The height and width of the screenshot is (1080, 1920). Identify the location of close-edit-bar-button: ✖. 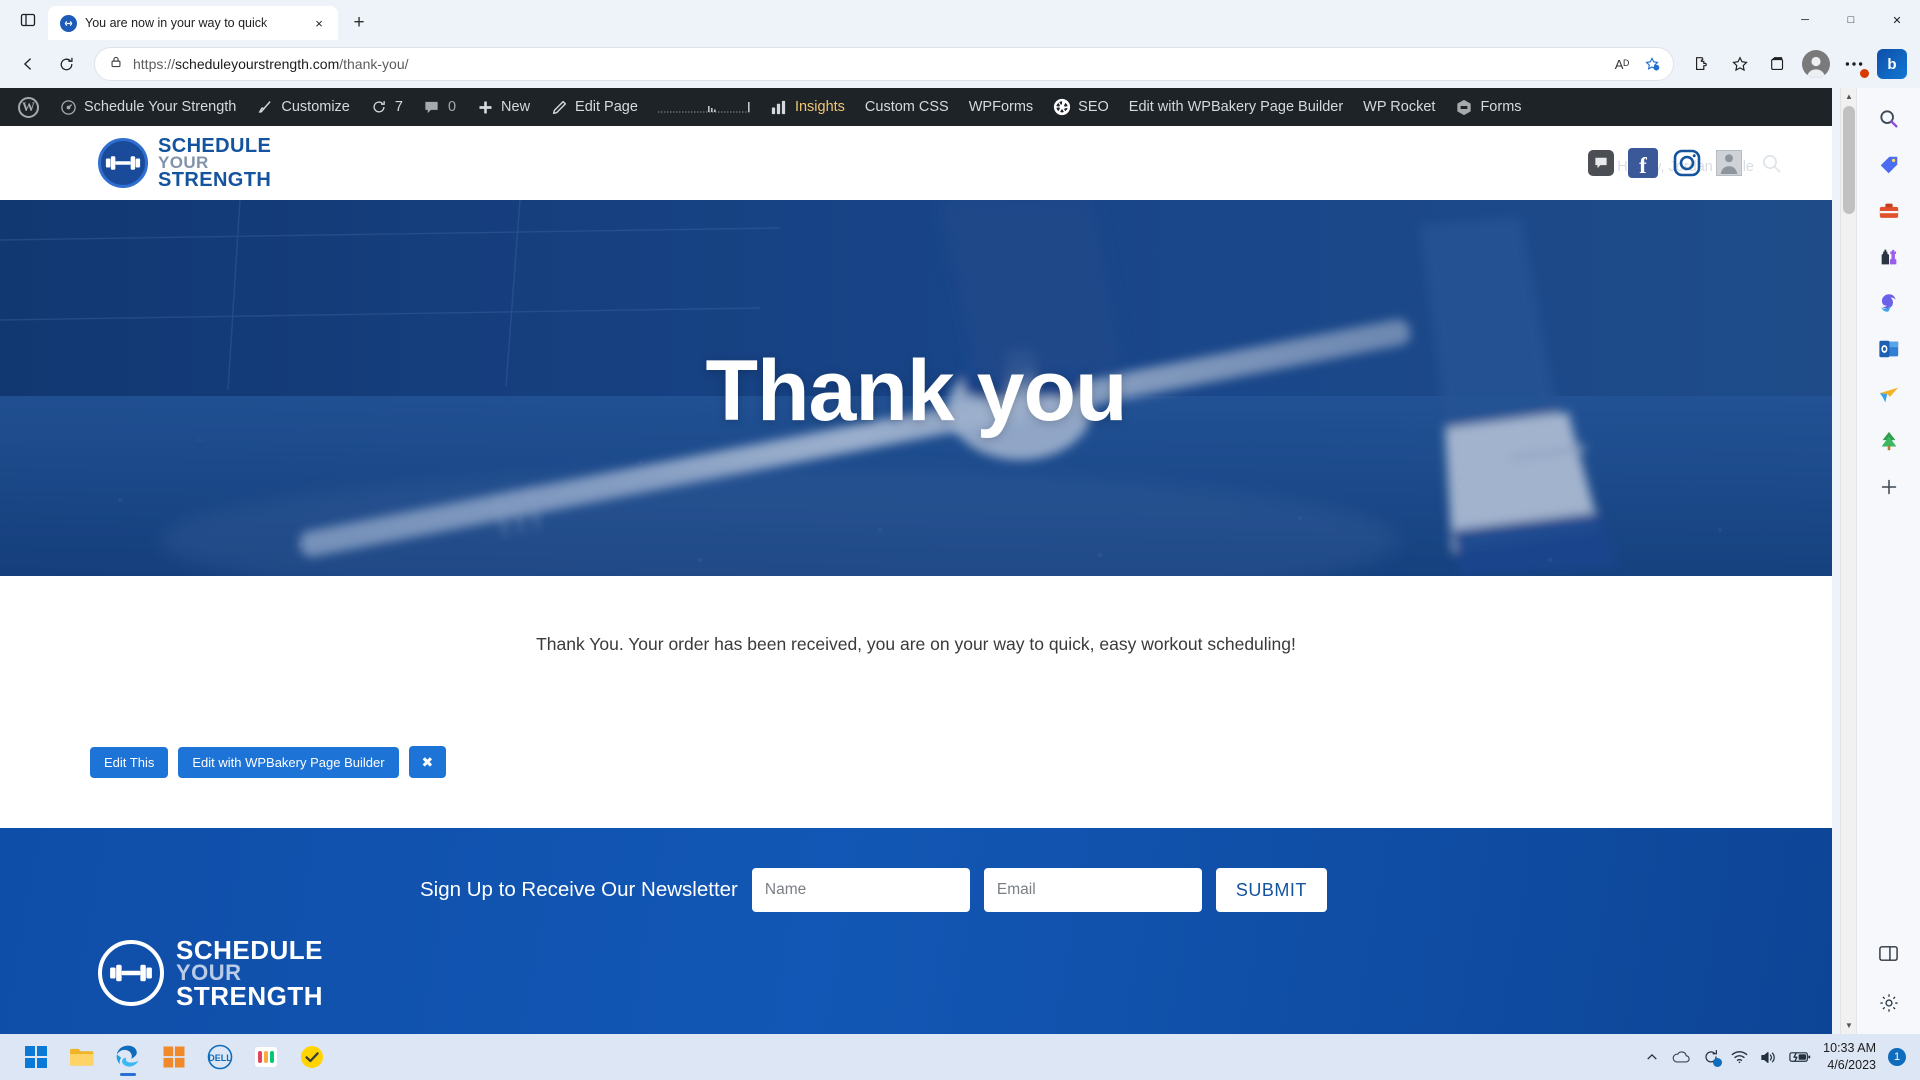
(427, 762).